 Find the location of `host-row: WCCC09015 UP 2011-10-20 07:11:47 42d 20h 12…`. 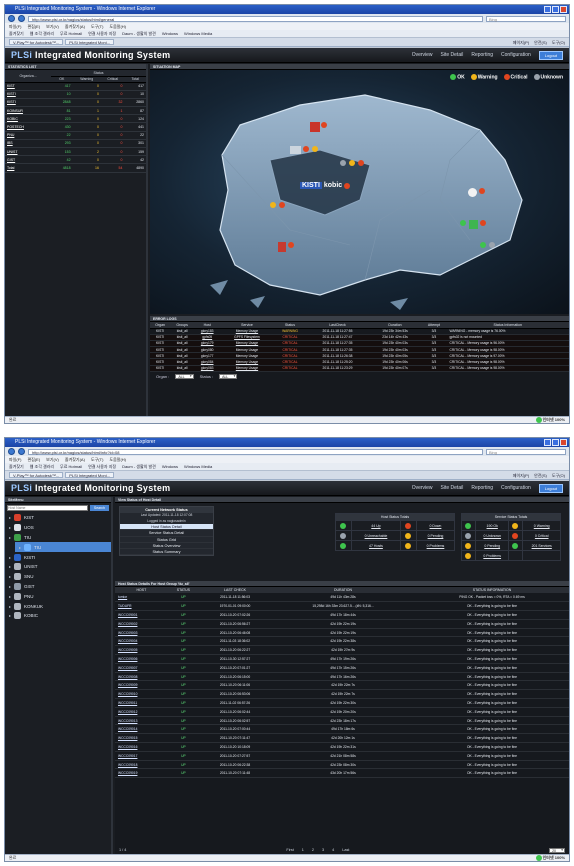

host-row: WCCC09015 UP 2011-10-20 07:11:47 42d 20h 12… is located at coordinates (342, 738).